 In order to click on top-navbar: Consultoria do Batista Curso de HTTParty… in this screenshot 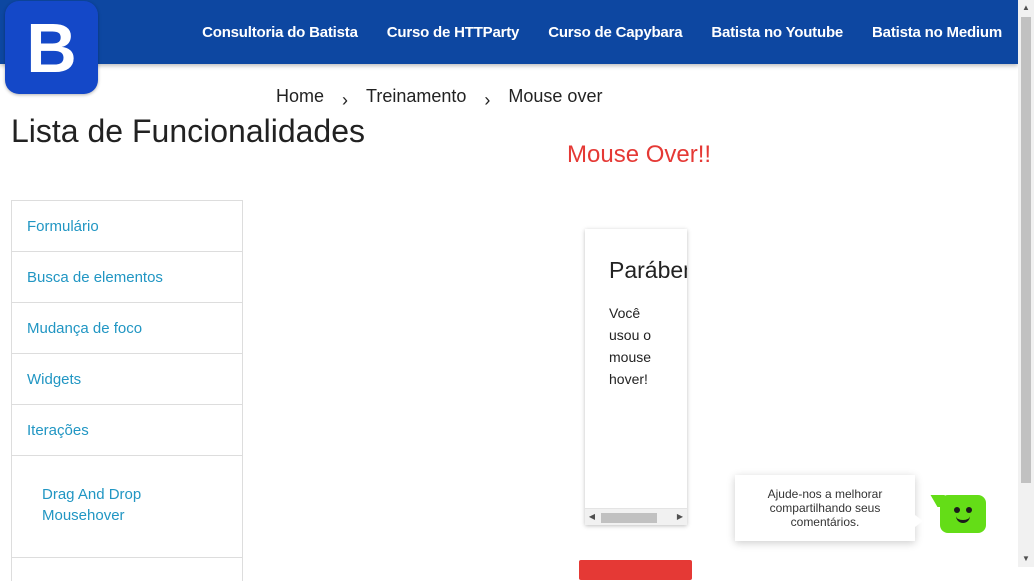, I will do `click(509, 32)`.